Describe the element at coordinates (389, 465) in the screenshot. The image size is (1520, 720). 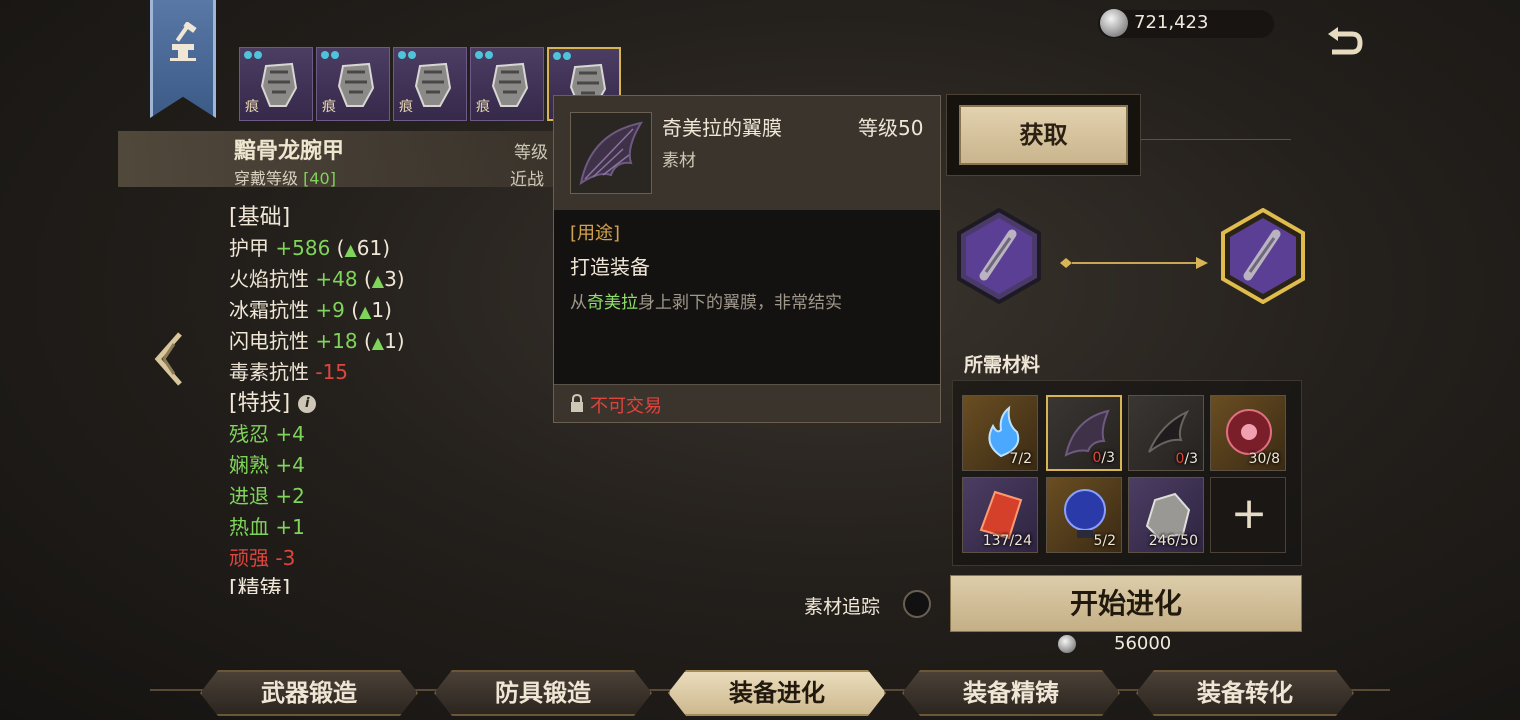
I see `skill-row: 娴熟 +4` at that location.